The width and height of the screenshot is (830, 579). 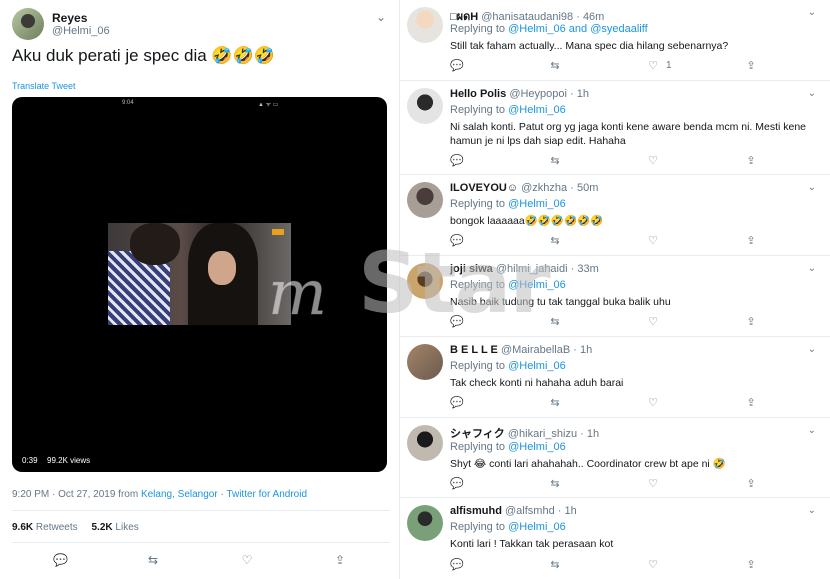 What do you see at coordinates (476, 511) in the screenshot?
I see `reply-name: alfismuhd` at bounding box center [476, 511].